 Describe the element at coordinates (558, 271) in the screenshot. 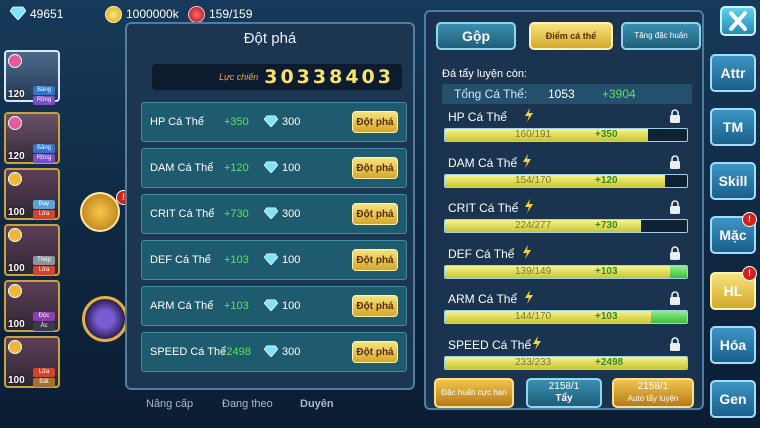

I see `progress-fill` at that location.